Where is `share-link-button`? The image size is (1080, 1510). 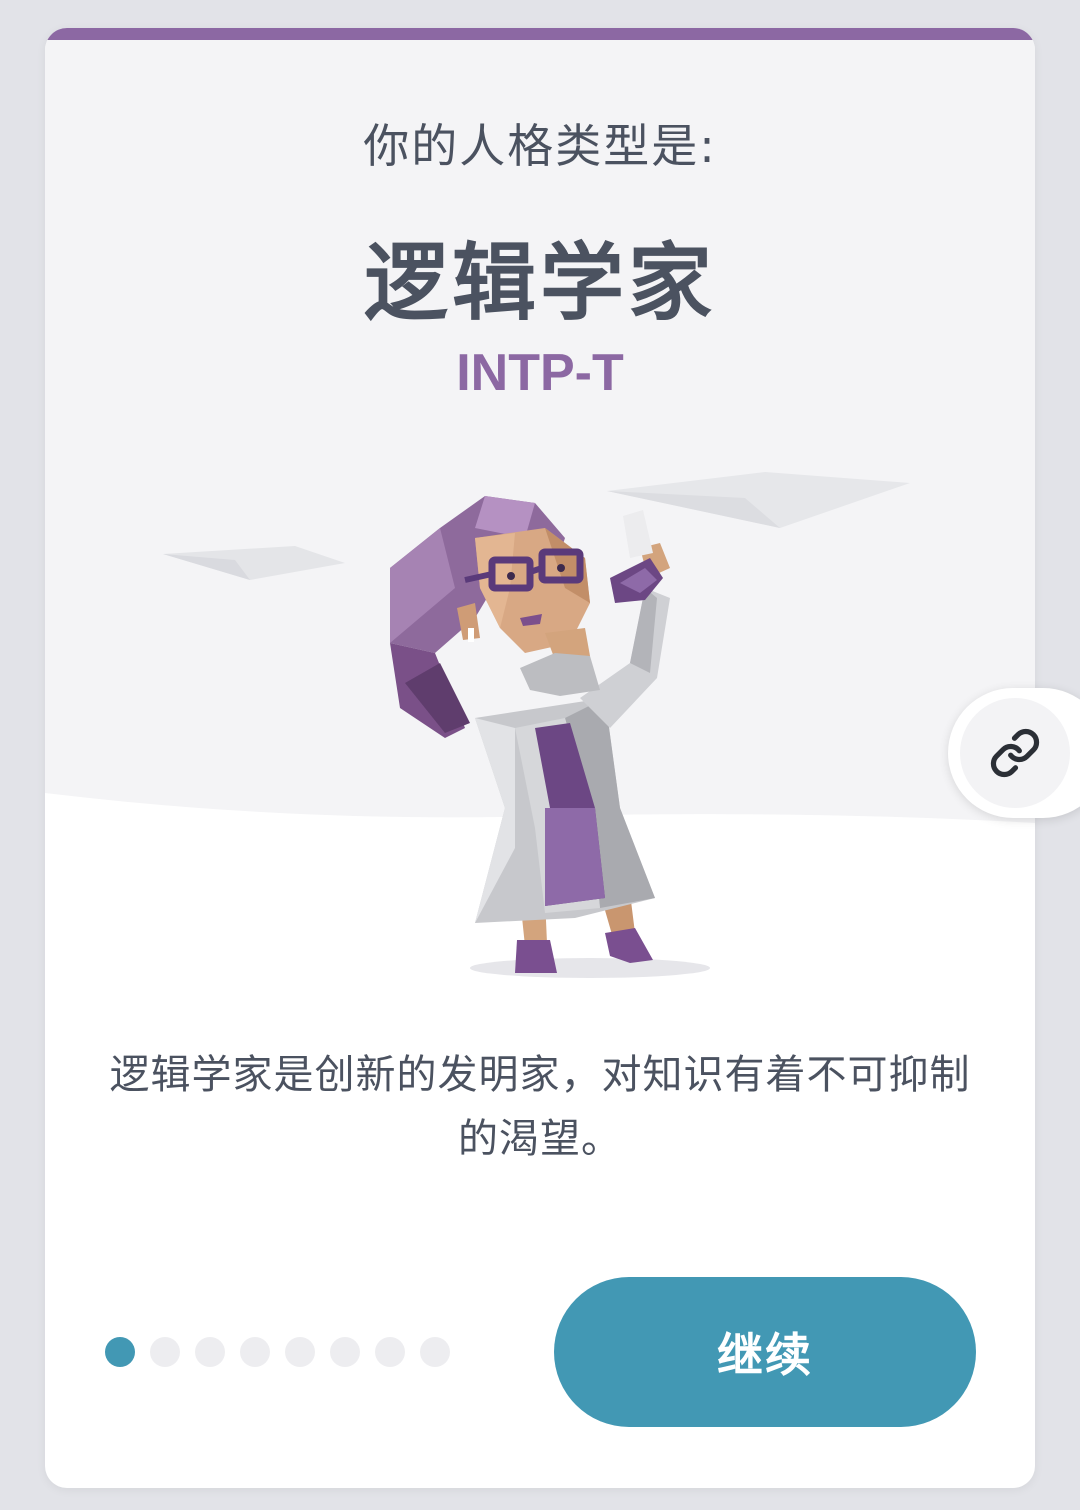 share-link-button is located at coordinates (1014, 753).